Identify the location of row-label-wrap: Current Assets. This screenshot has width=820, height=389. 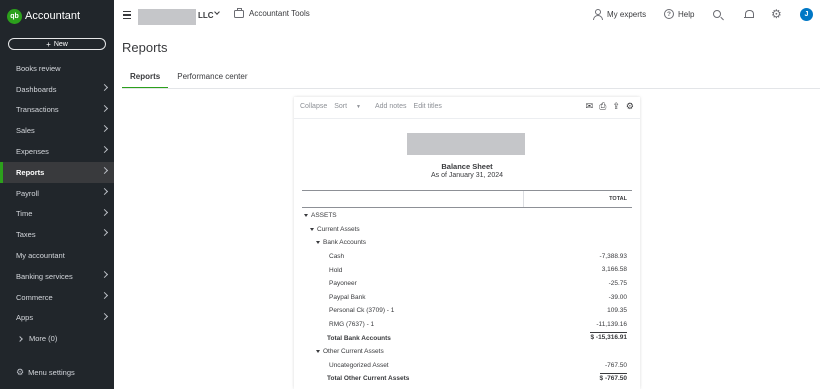
(331, 229).